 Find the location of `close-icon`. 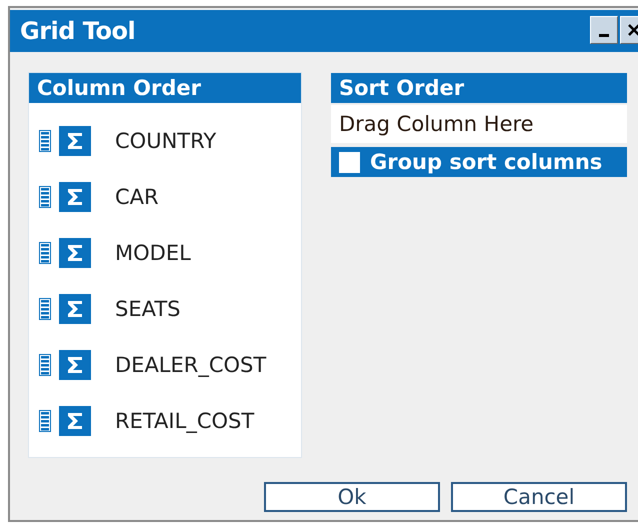

close-icon is located at coordinates (632, 30).